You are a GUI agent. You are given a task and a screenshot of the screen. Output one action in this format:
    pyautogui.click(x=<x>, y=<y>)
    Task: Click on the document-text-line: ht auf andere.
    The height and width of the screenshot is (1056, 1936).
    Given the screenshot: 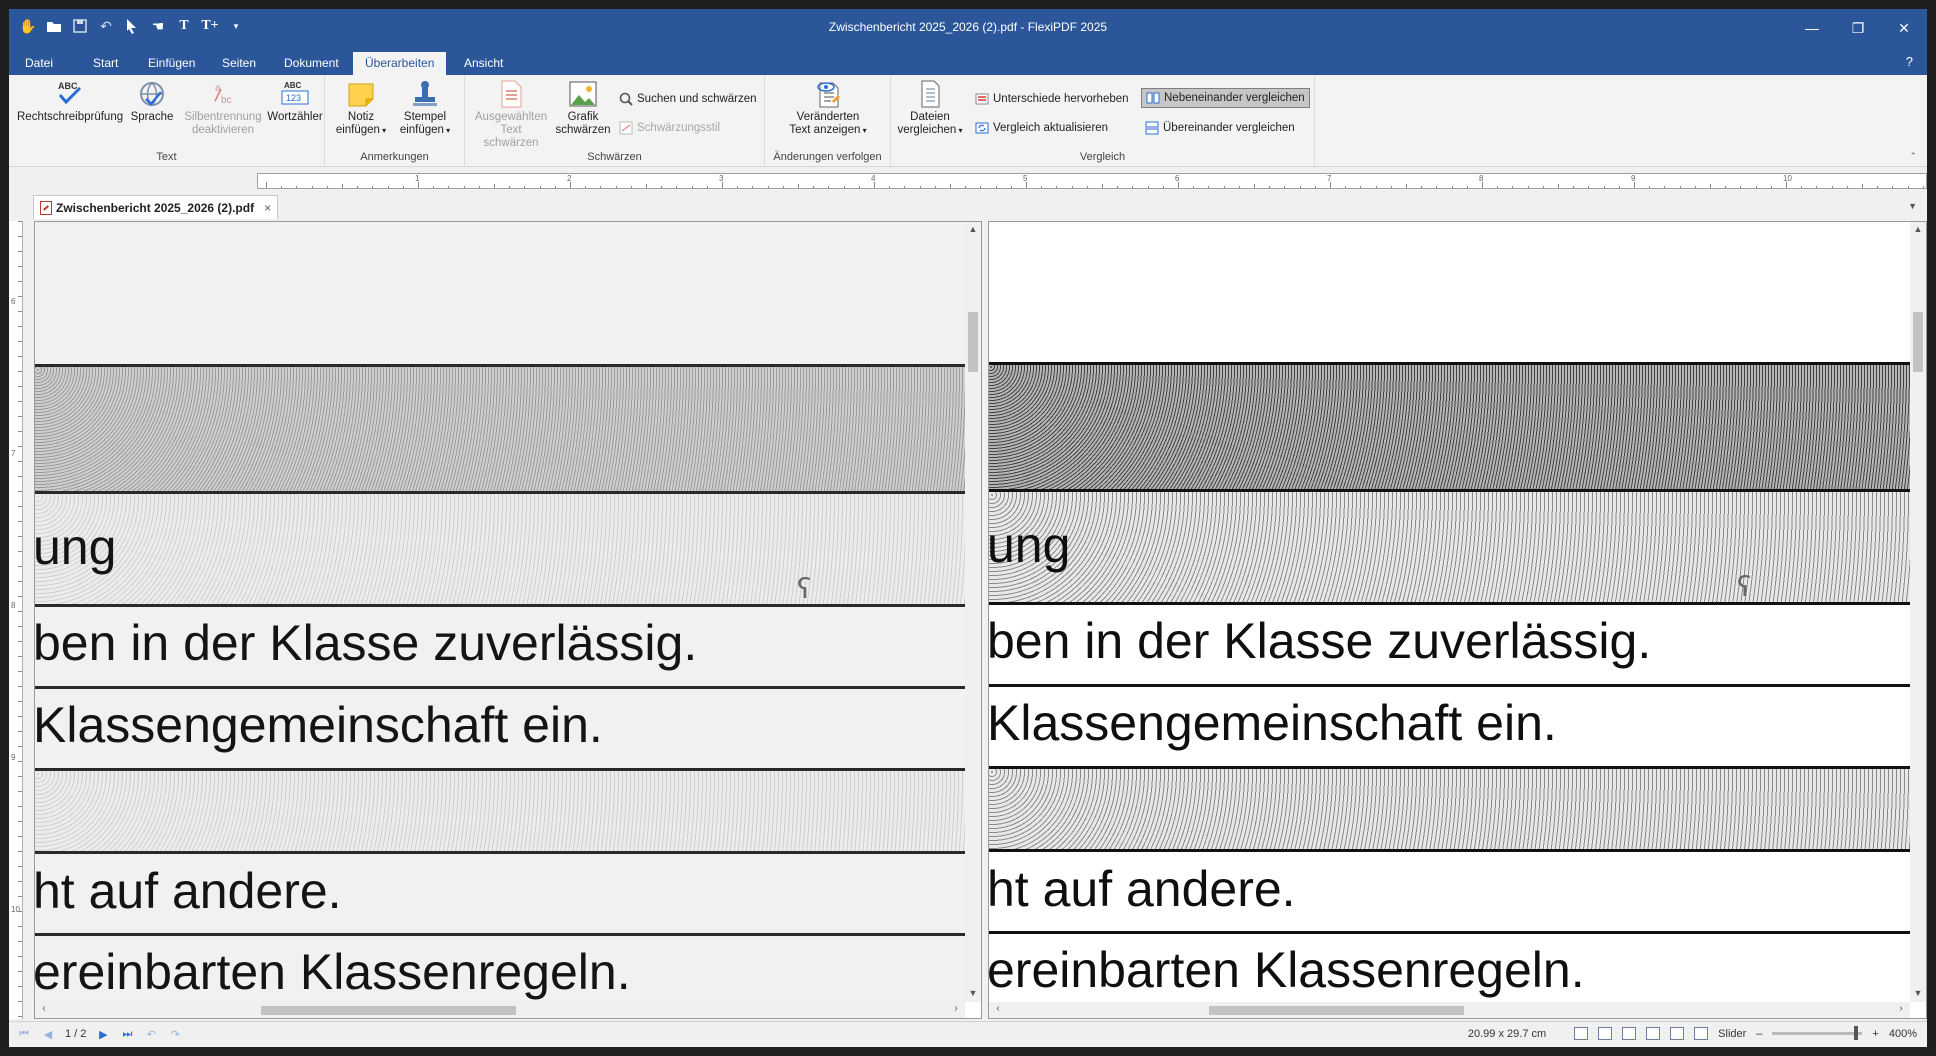 What is the action you would take?
    pyautogui.click(x=1142, y=889)
    